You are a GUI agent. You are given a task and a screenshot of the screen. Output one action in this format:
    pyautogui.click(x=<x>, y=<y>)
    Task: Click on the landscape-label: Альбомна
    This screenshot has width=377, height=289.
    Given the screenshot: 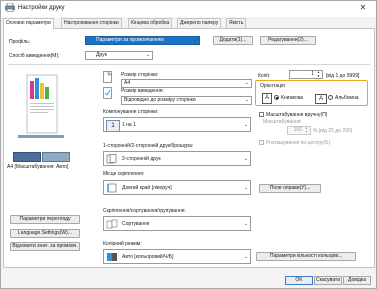 What is the action you would take?
    pyautogui.click(x=347, y=98)
    